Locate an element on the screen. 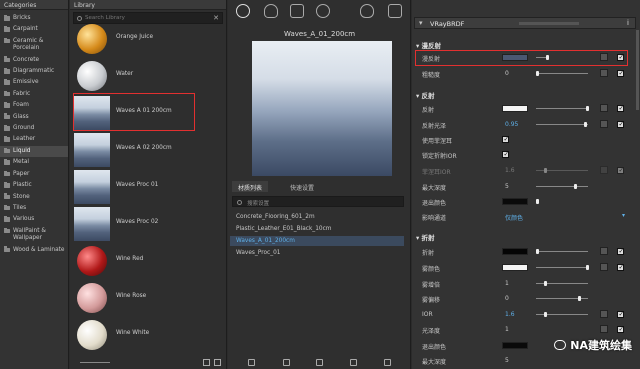 The image size is (640, 369). scrollbar is located at coordinates (637, 70).